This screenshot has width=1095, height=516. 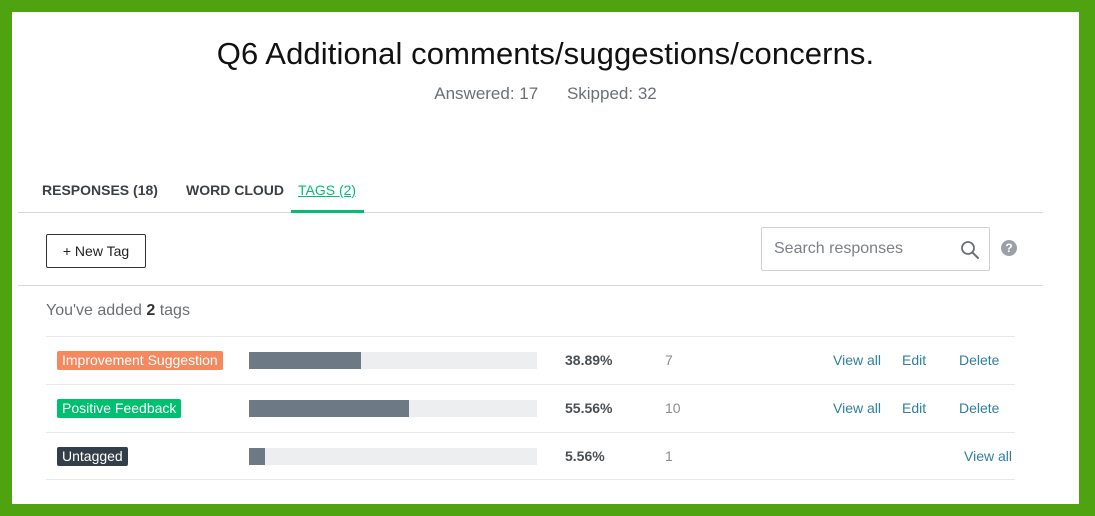 I want to click on tag-count: 10, so click(x=673, y=408).